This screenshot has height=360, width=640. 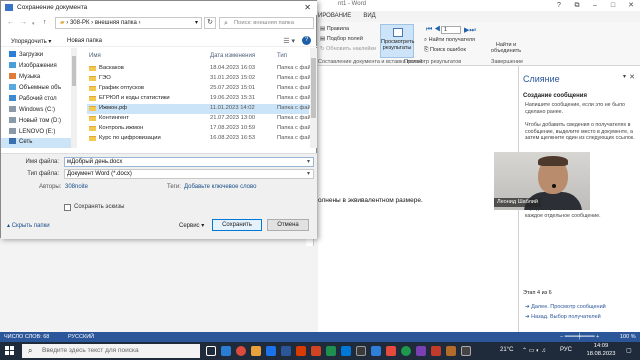 I want to click on file-list-scrollbar, so click(x=313, y=98).